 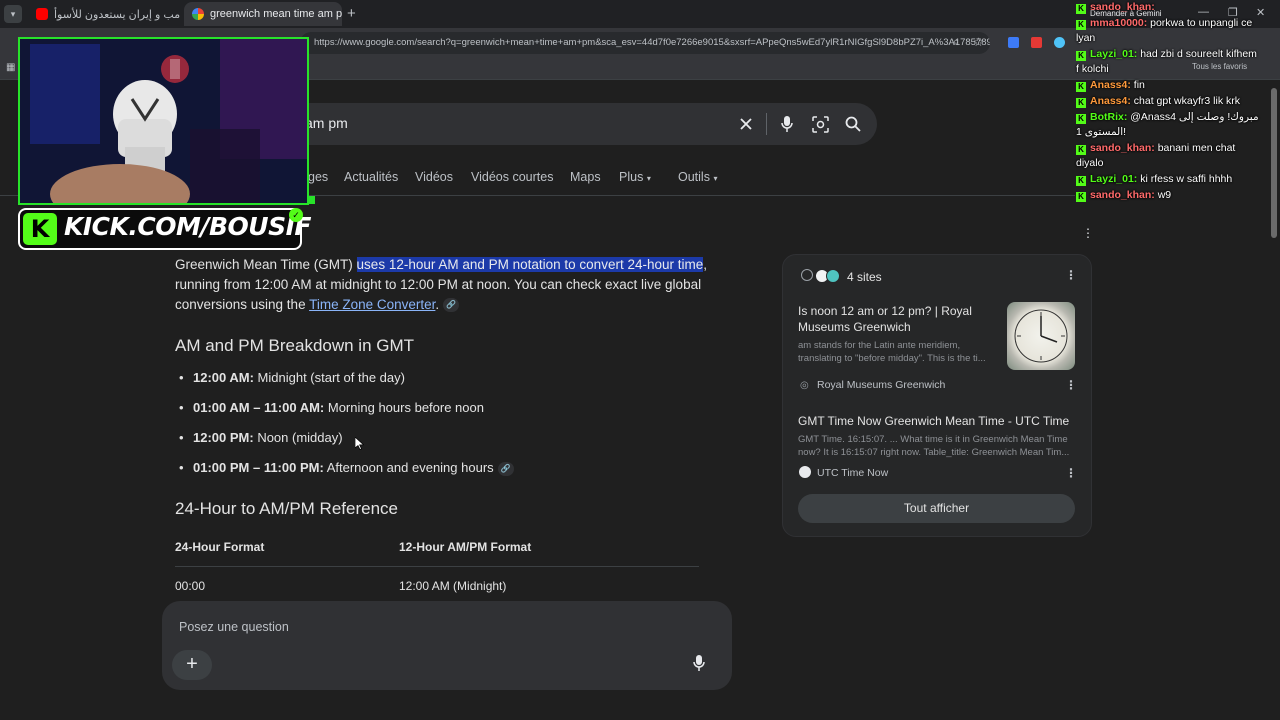 What do you see at coordinates (223, 377) in the screenshot?
I see `bullet-bold: 12:00 AM:` at bounding box center [223, 377].